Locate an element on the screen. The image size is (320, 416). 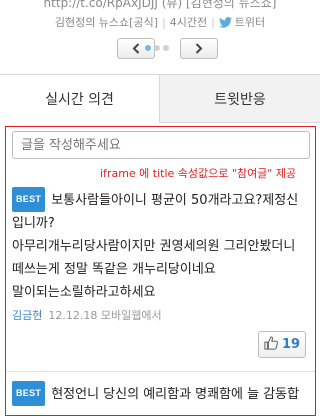
page-indicator is located at coordinates (157, 48).